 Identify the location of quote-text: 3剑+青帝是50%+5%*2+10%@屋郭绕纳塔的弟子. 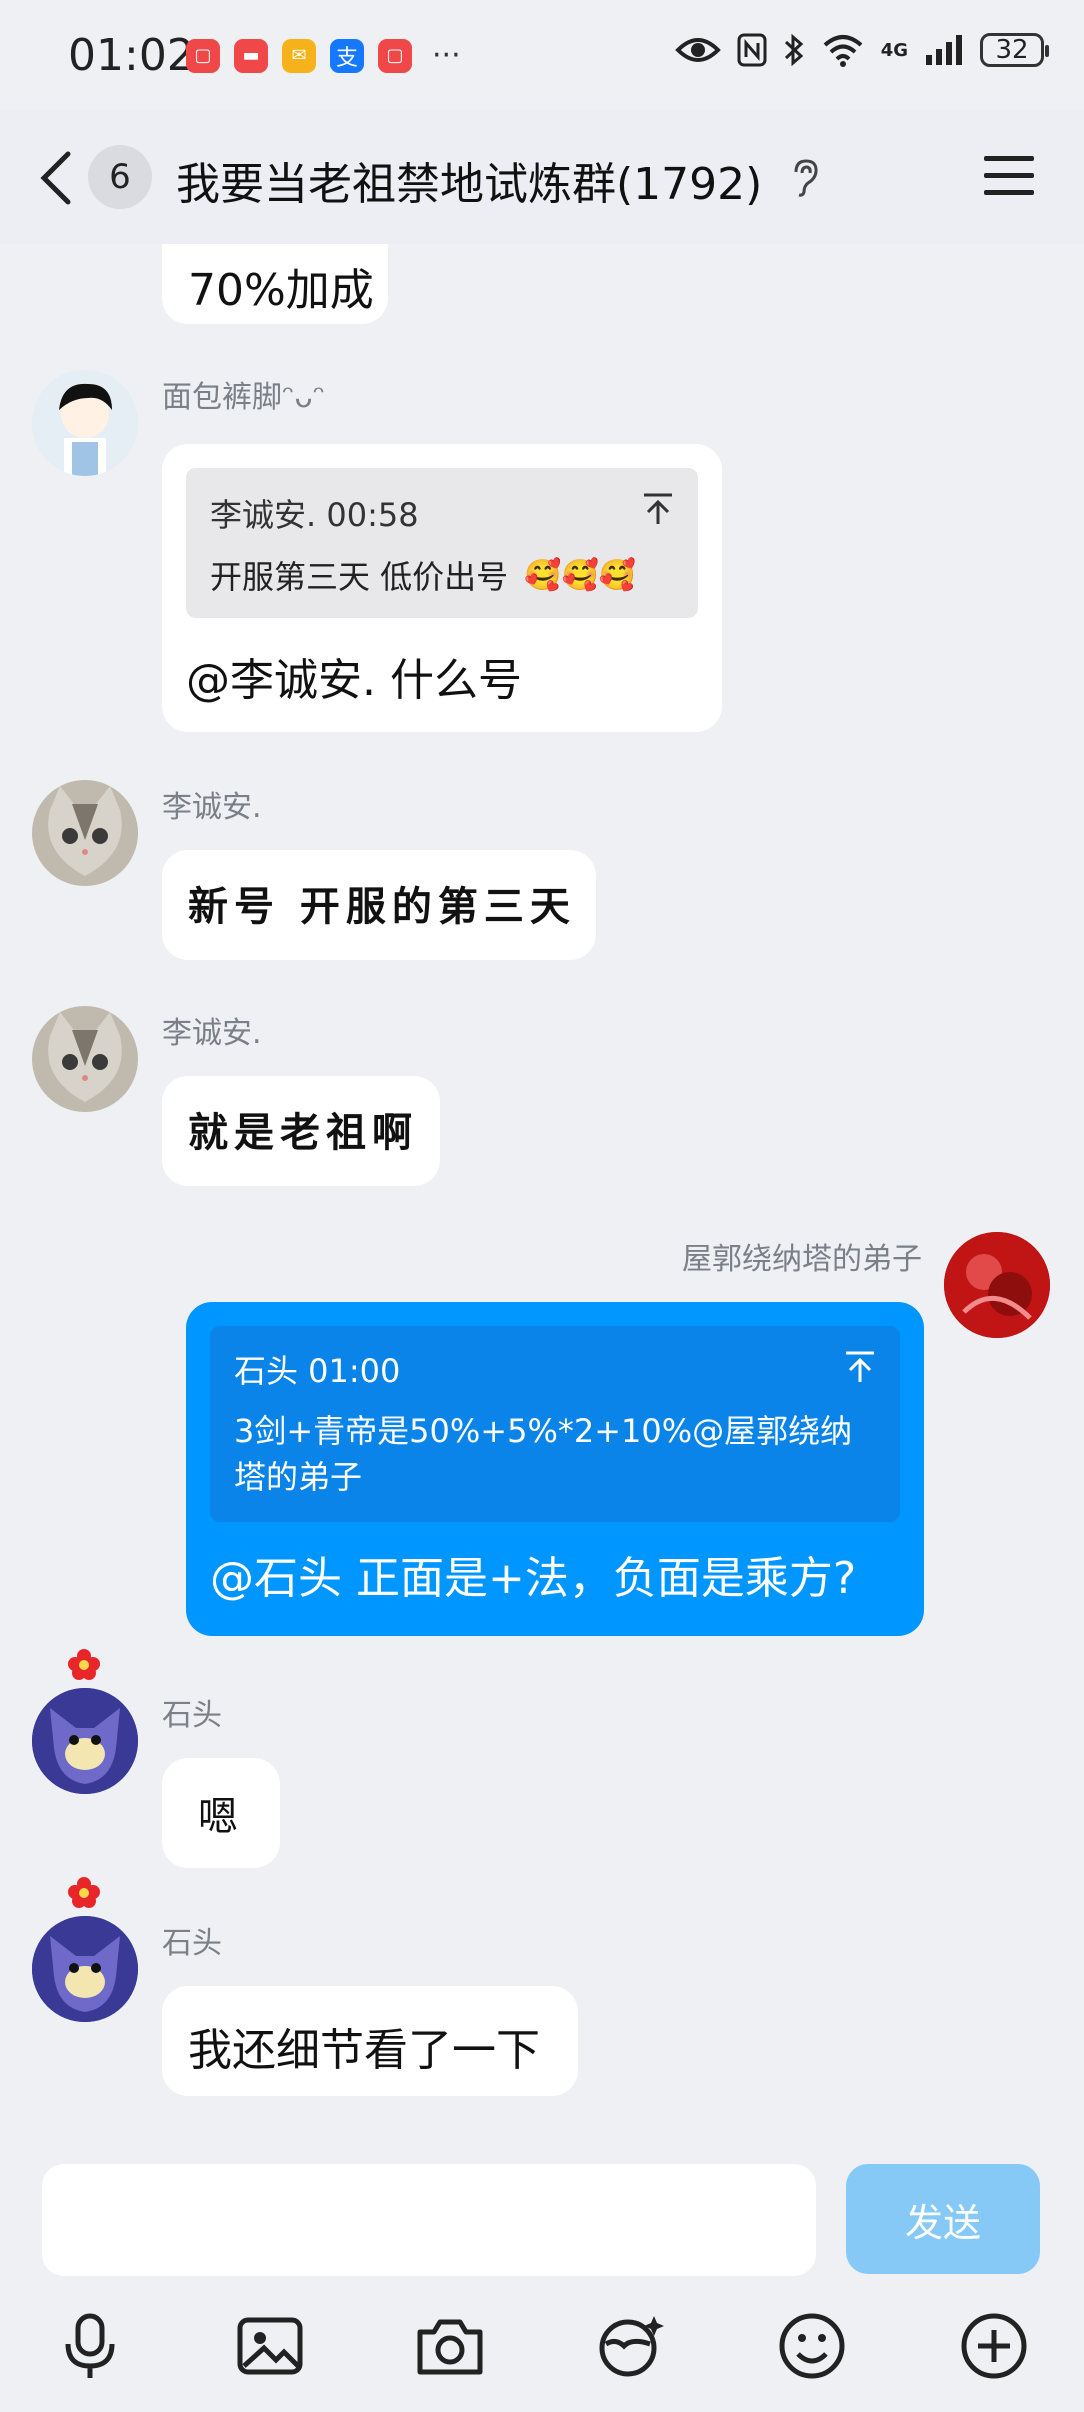
(543, 1454).